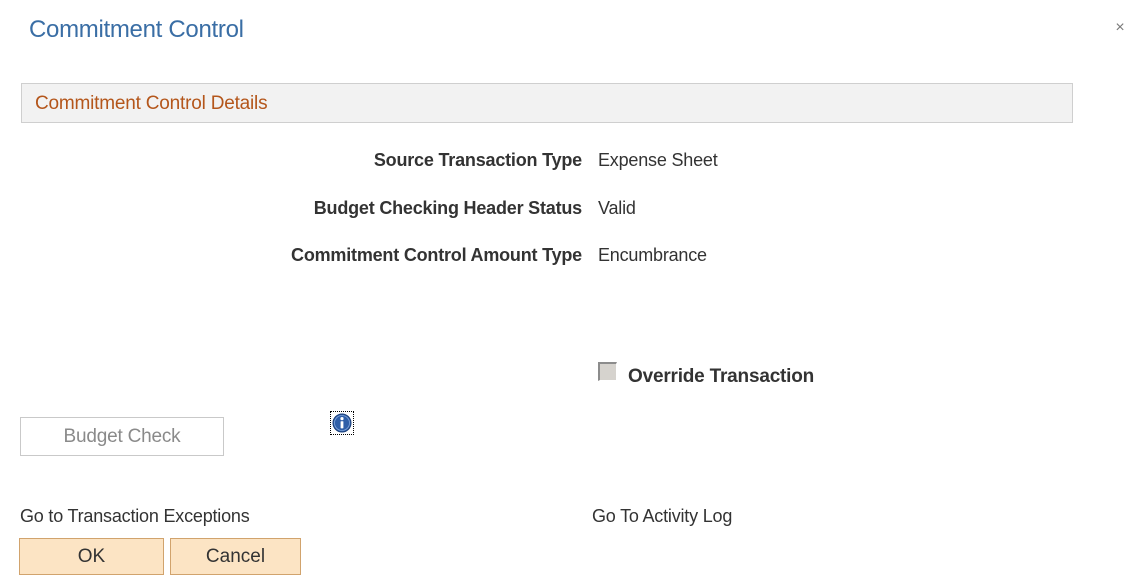  Describe the element at coordinates (436, 255) in the screenshot. I see `commitment-control-amount-type-label: Commitment Control Amount Type` at that location.